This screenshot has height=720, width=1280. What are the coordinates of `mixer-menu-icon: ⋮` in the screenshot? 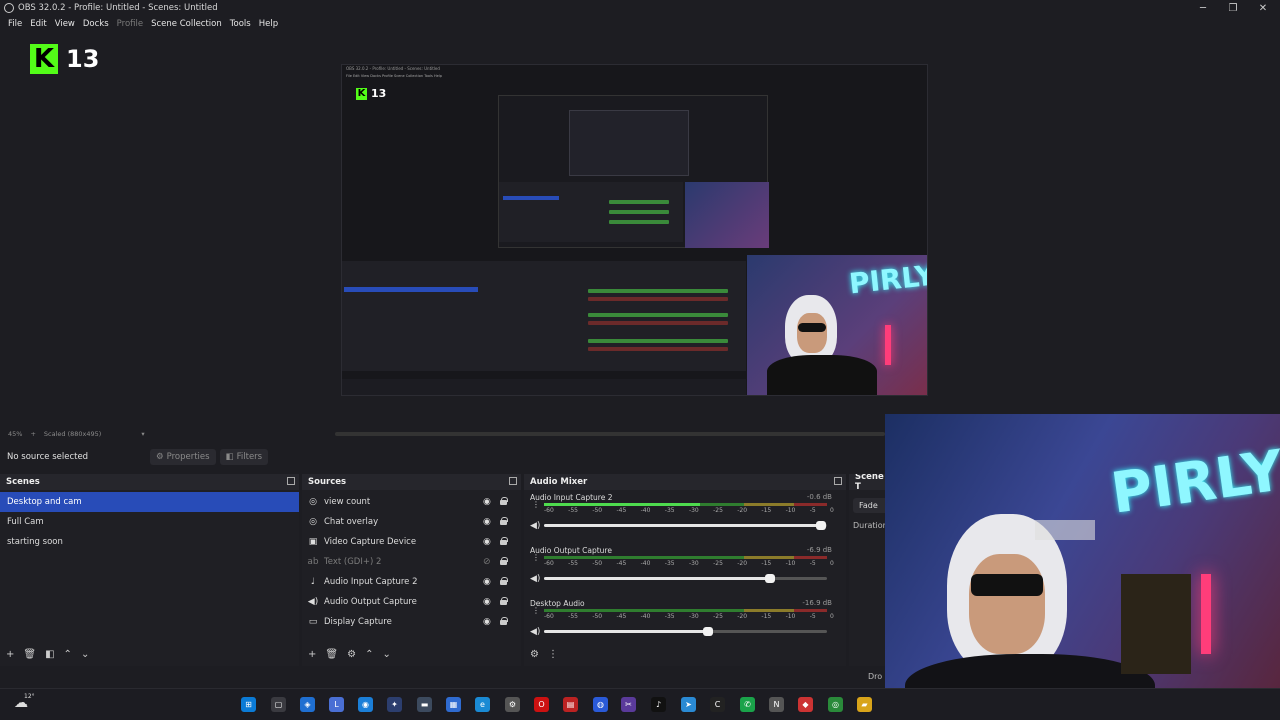 It's located at (553, 654).